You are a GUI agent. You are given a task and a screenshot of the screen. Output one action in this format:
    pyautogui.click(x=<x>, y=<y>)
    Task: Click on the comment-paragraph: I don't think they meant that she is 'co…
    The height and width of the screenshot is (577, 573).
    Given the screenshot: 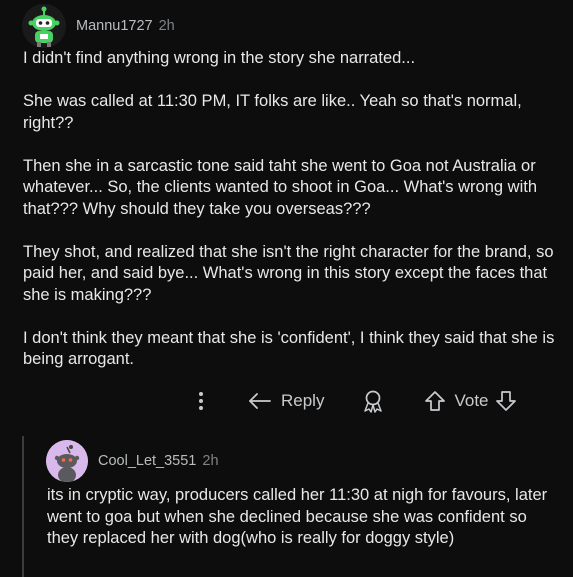 What is the action you would take?
    pyautogui.click(x=289, y=348)
    